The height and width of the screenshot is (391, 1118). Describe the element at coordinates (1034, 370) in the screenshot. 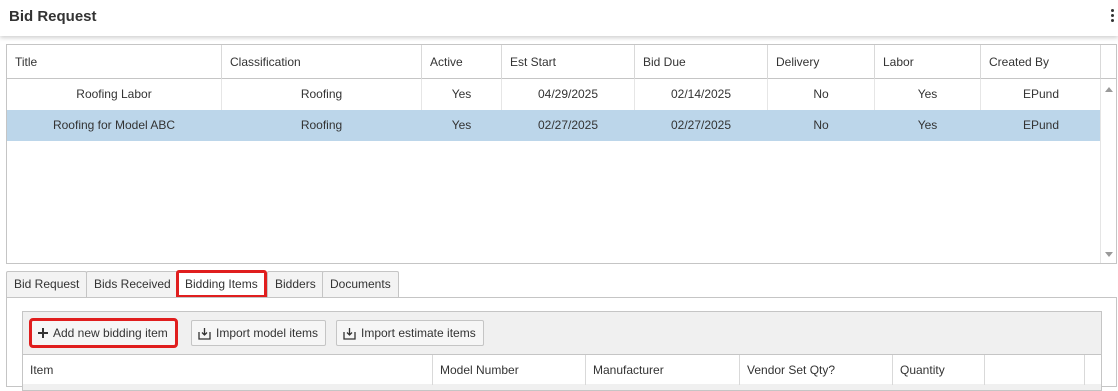

I see `column-header-actions` at that location.